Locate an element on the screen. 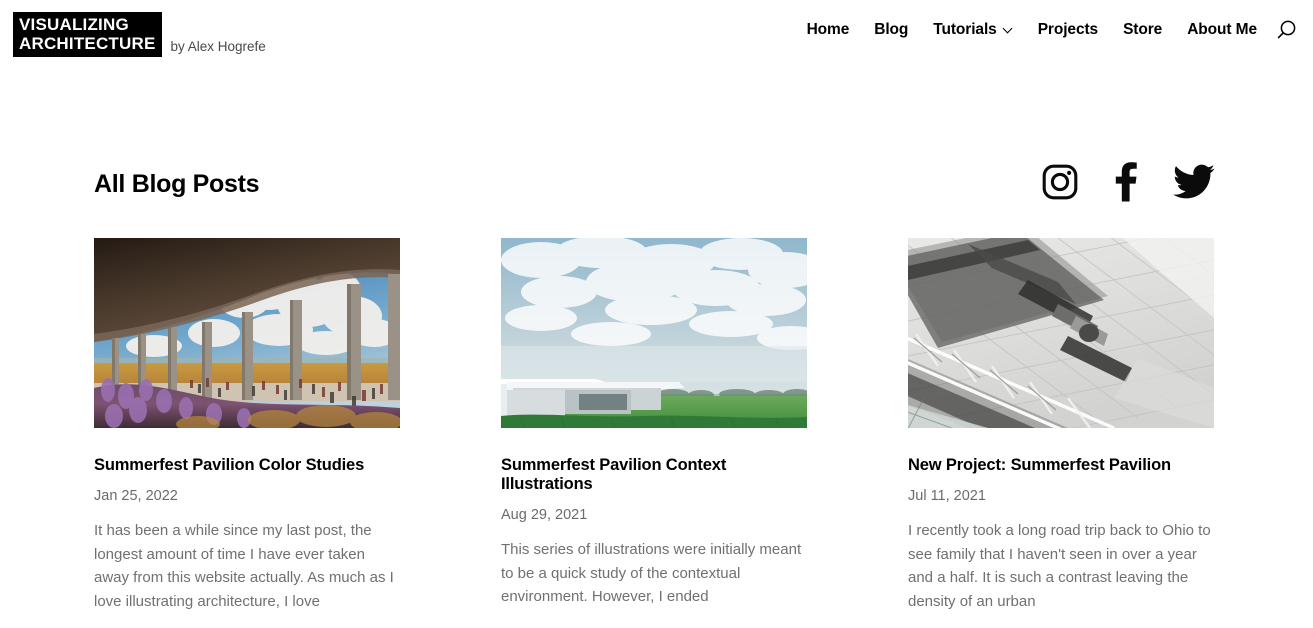 The width and height of the screenshot is (1313, 628). nav-item-home: Home is located at coordinates (828, 30).